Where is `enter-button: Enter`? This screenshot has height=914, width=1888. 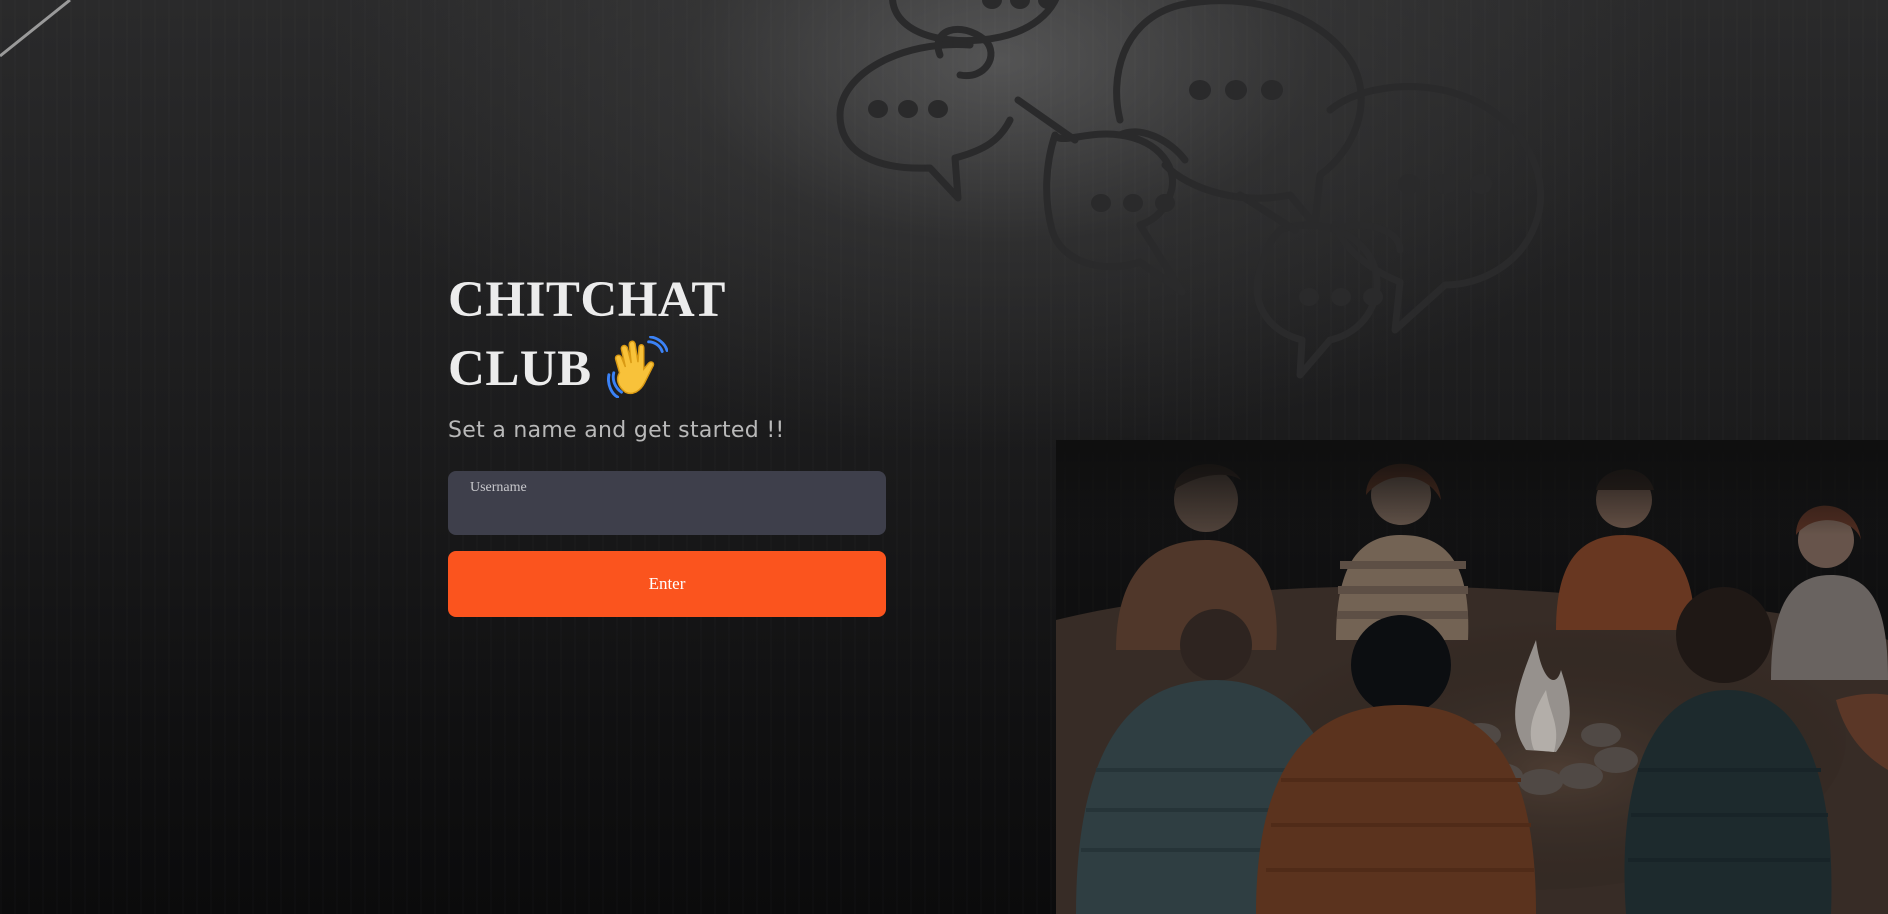 enter-button: Enter is located at coordinates (667, 584).